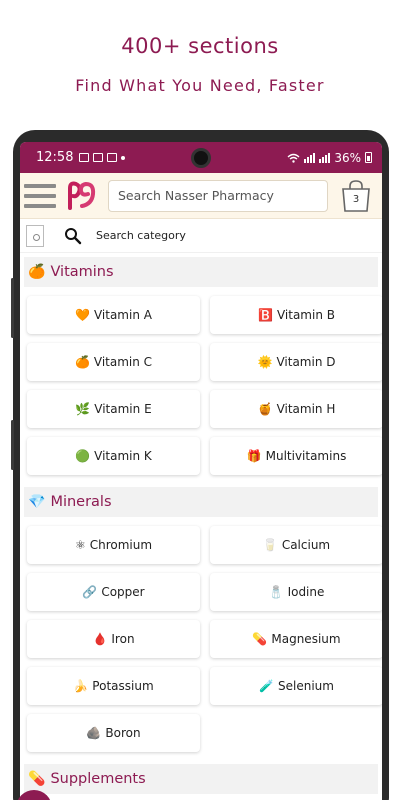 The image size is (400, 800). I want to click on tile-label: Copper, so click(123, 592).